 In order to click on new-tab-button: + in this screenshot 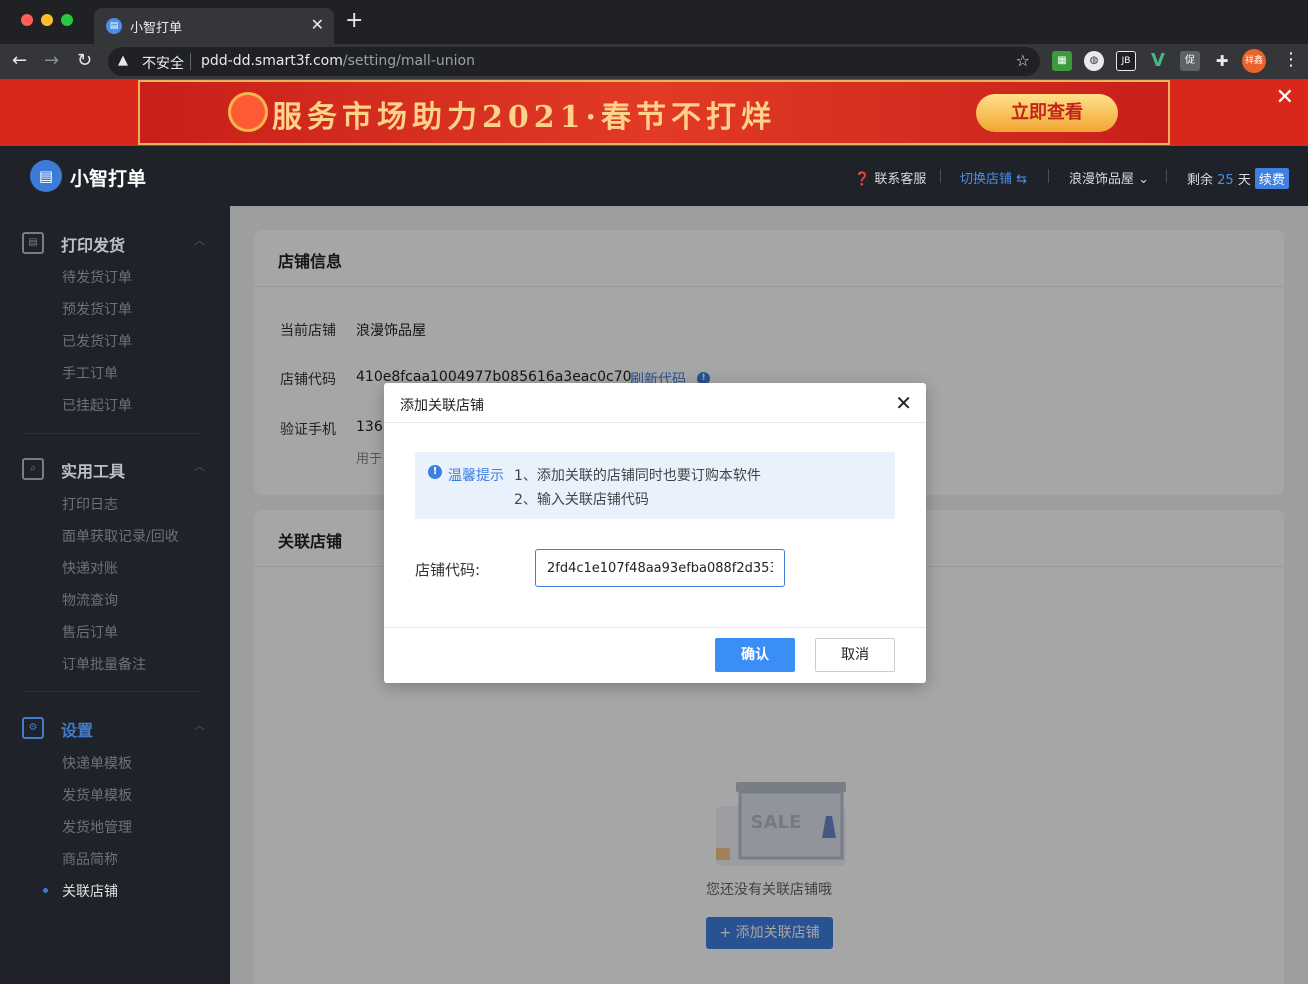, I will do `click(354, 21)`.